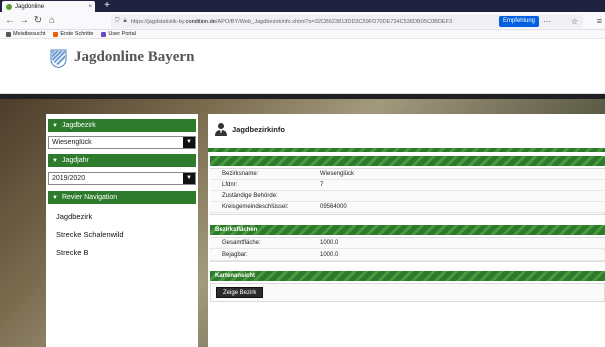 The width and height of the screenshot is (605, 347). I want to click on menu-icon: ≡, so click(599, 21).